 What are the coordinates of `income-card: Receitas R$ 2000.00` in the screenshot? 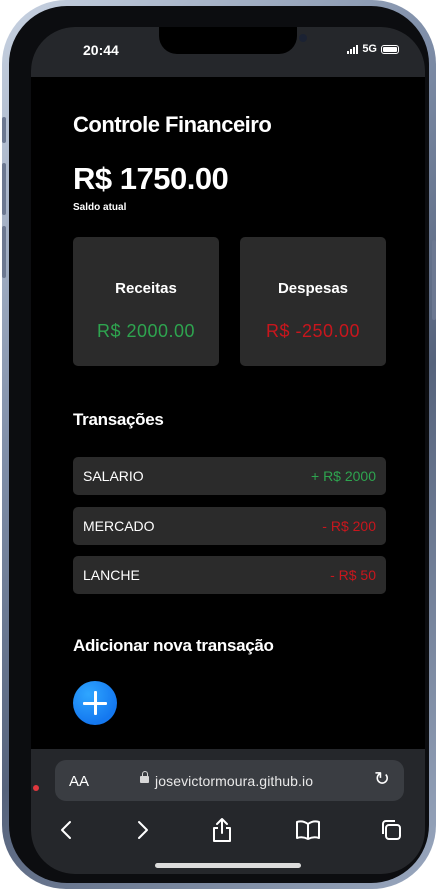 It's located at (146, 301).